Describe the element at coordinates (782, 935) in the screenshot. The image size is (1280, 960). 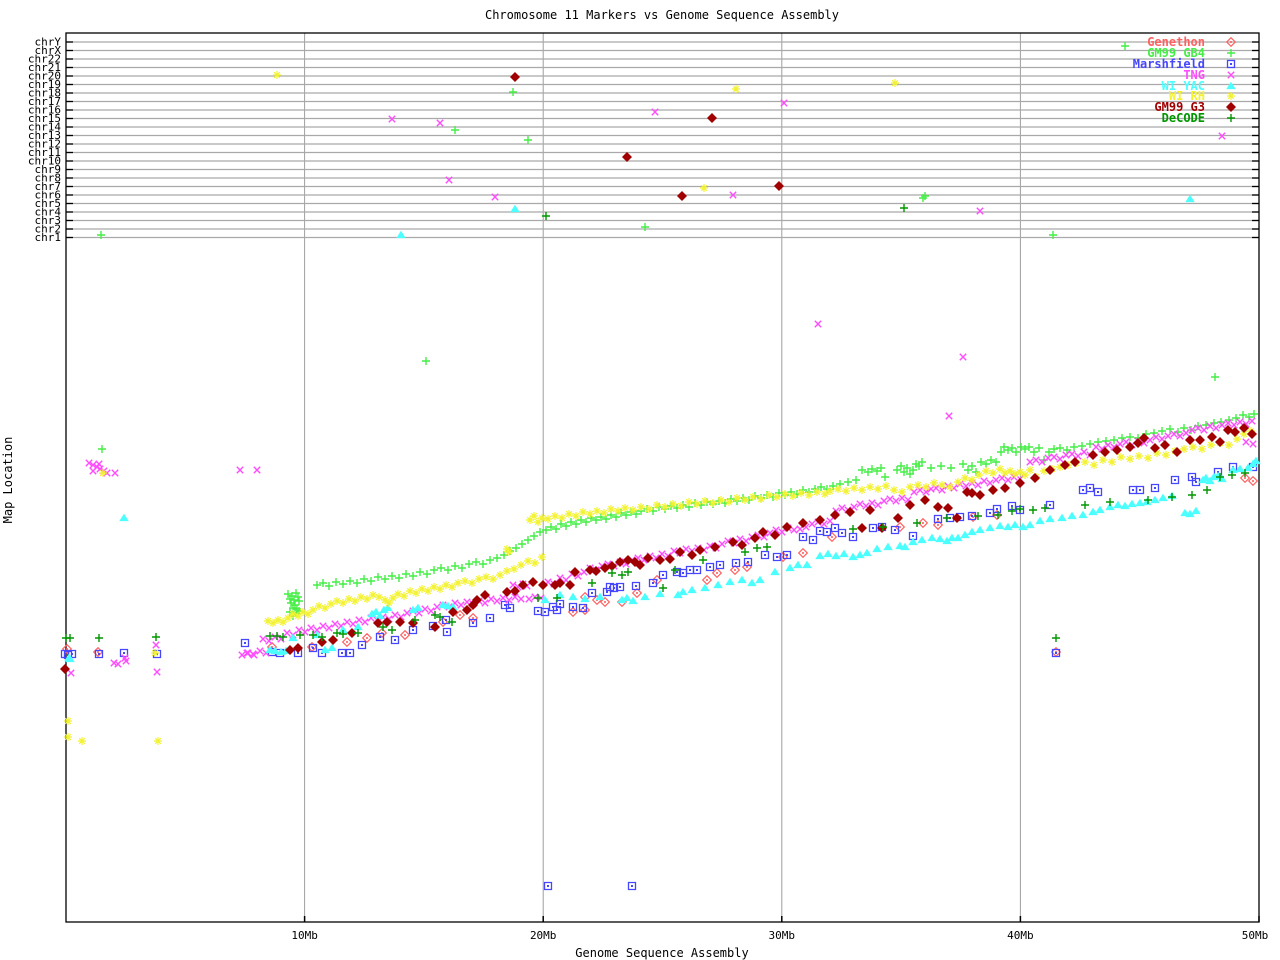
I see `x-tick-label-30Mb: 30Mb` at that location.